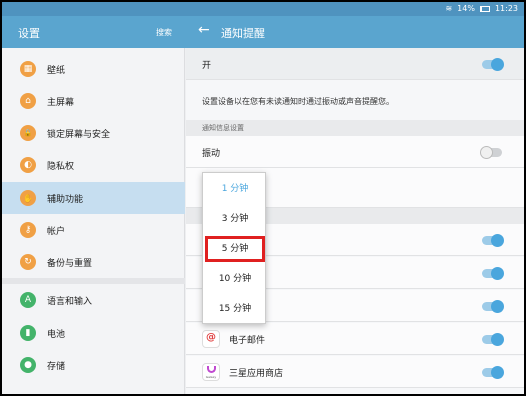 The image size is (526, 396). What do you see at coordinates (235, 309) in the screenshot?
I see `option-15-minutes: 15 分钟` at bounding box center [235, 309].